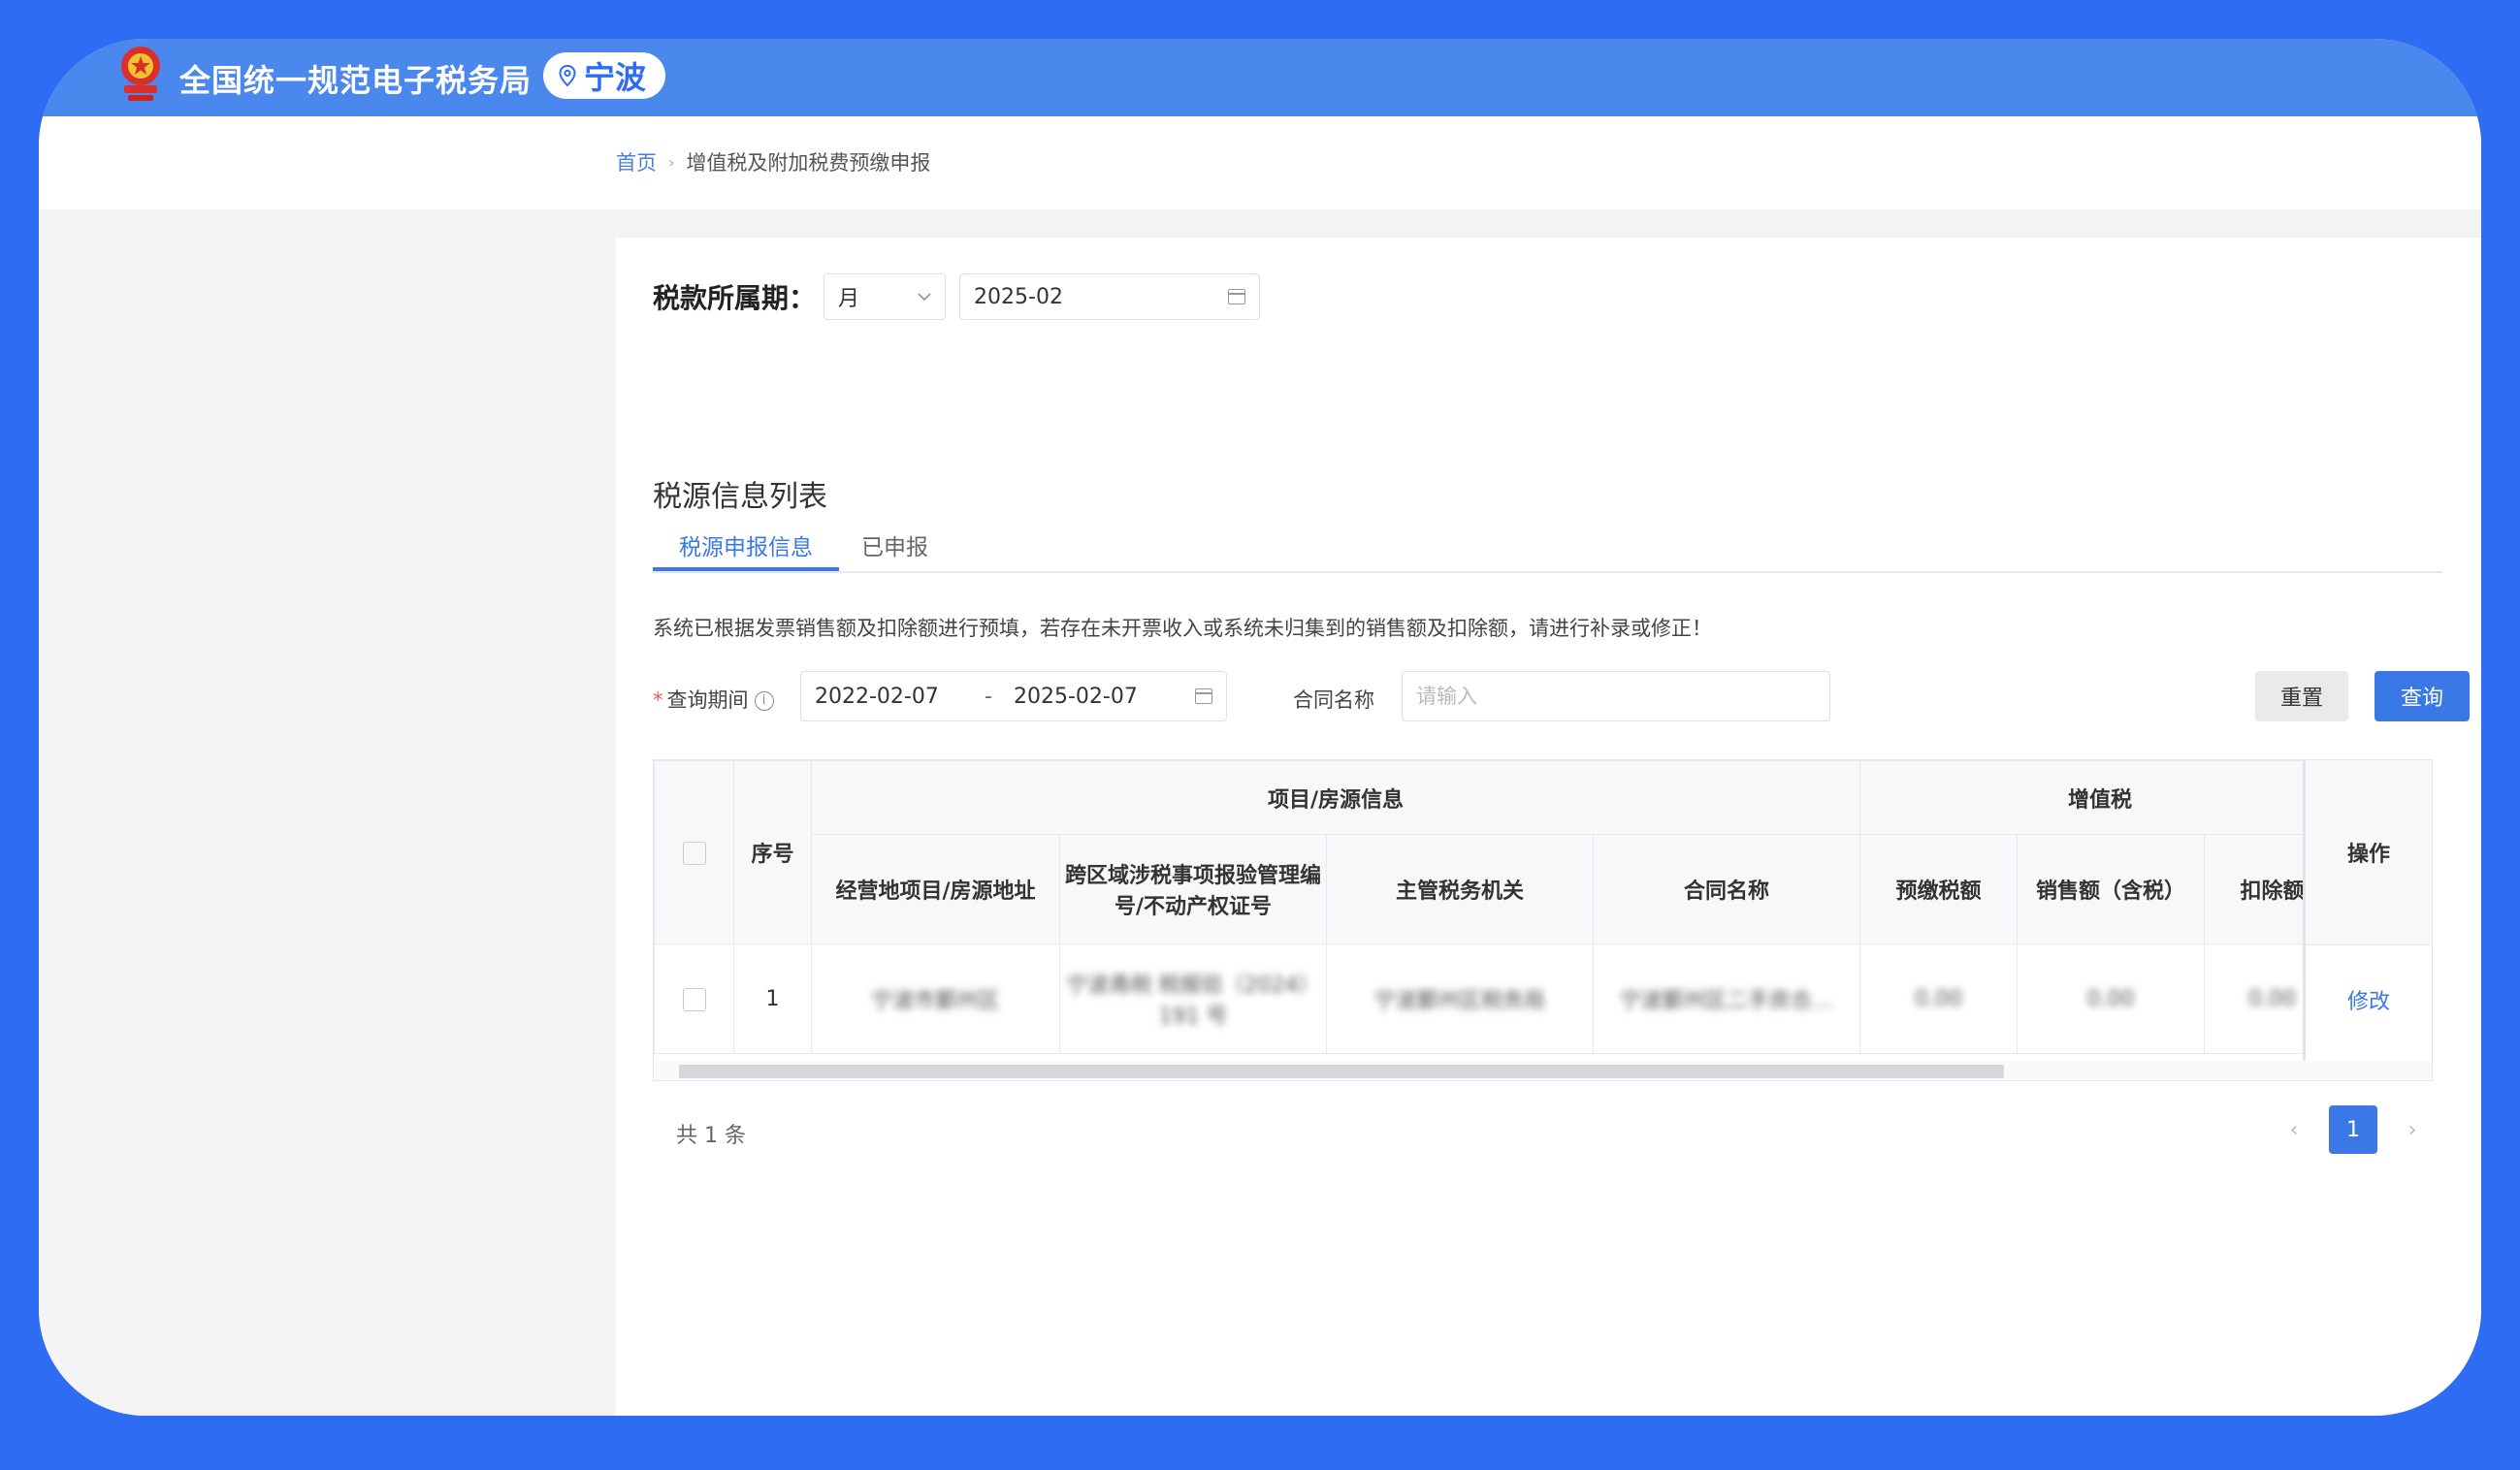 This screenshot has height=1470, width=2520. I want to click on prev-page-button: ‹, so click(2294, 1130).